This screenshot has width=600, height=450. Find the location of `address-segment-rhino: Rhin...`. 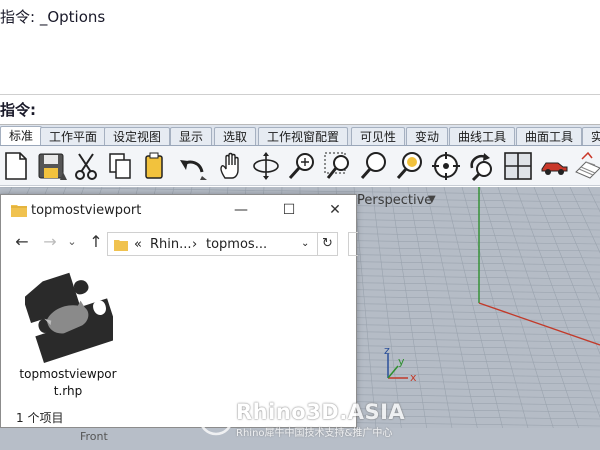

address-segment-rhino: Rhin... is located at coordinates (171, 244).